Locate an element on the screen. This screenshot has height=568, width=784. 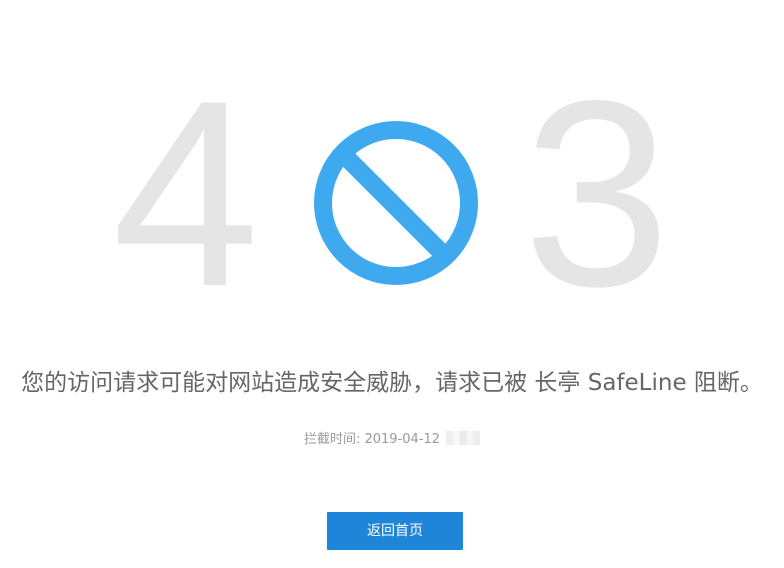
redacted-time is located at coordinates (463, 438).